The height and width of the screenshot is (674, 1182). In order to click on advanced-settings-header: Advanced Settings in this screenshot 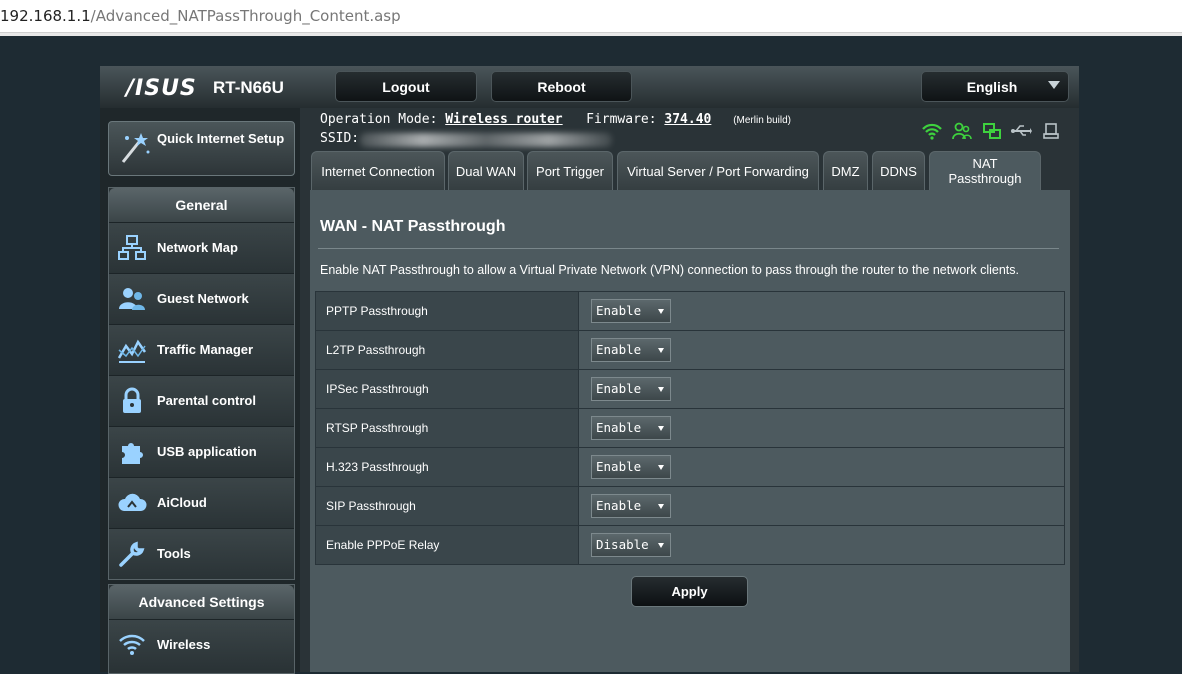, I will do `click(201, 602)`.